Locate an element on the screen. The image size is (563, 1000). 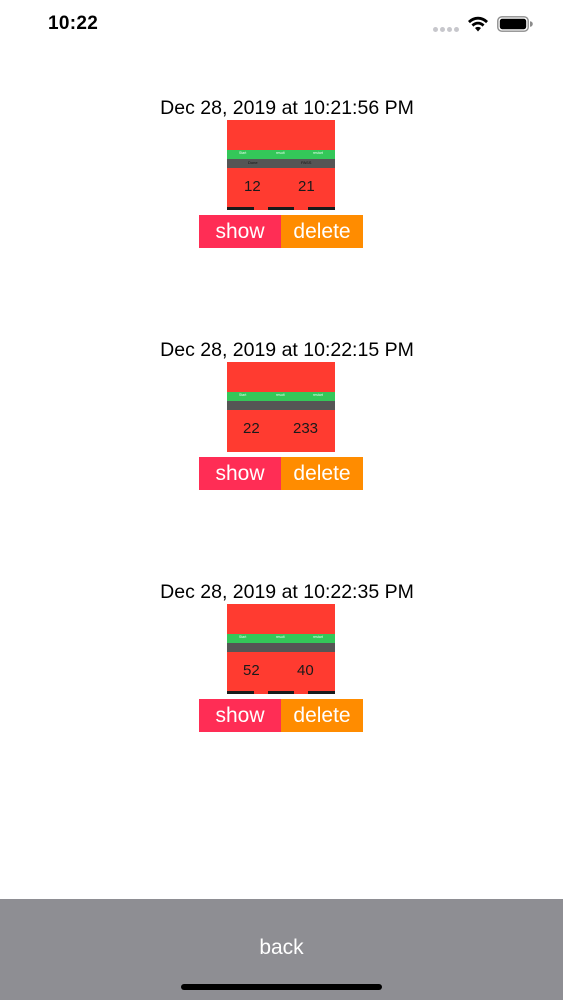
entry-thumbnail: Start result restart 22 233 is located at coordinates (281, 407).